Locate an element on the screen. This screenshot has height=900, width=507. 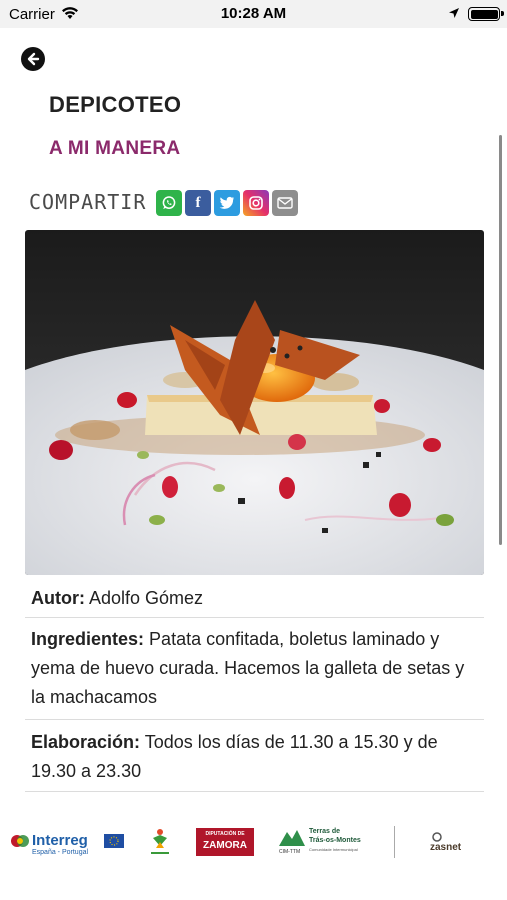
status-time: 10:28 AM is located at coordinates (253, 13).